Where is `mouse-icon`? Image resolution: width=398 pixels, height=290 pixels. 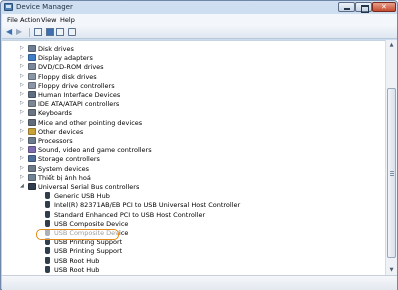
mouse-icon is located at coordinates (32, 122).